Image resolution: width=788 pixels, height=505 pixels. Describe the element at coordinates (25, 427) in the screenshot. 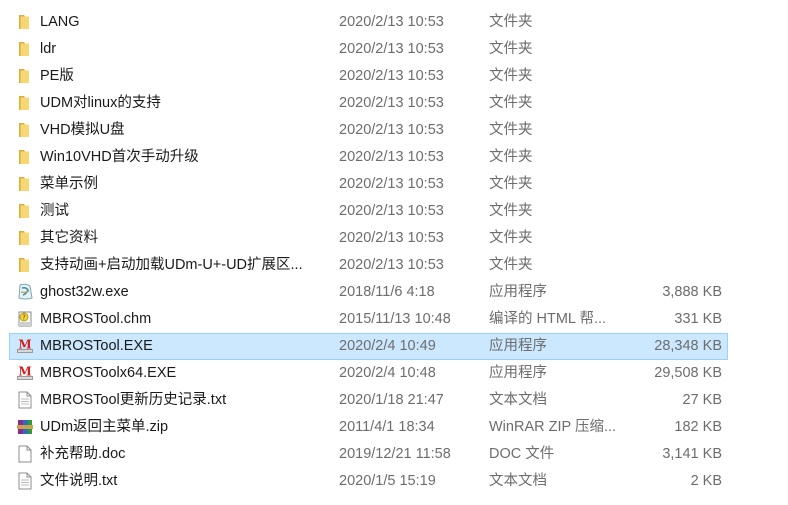

I see `winrar-archive-icon` at that location.